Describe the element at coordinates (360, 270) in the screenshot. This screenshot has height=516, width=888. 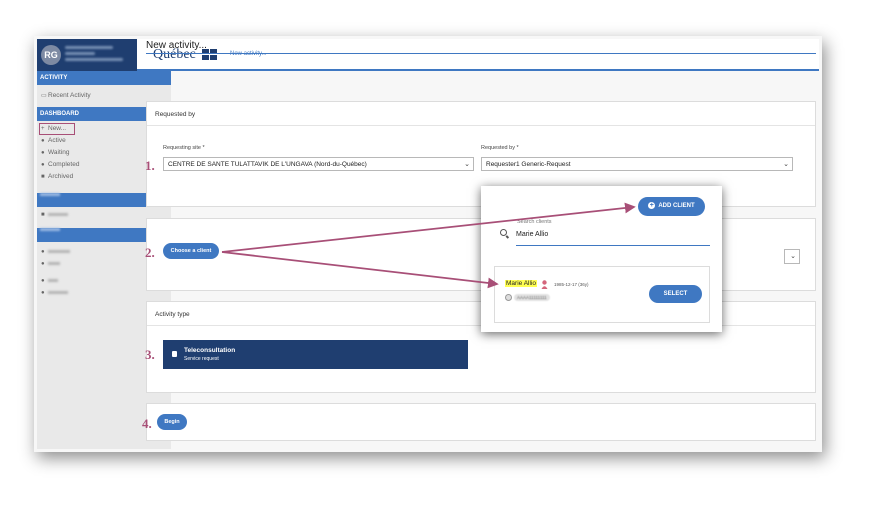
I see `arrow-to-client-result` at that location.